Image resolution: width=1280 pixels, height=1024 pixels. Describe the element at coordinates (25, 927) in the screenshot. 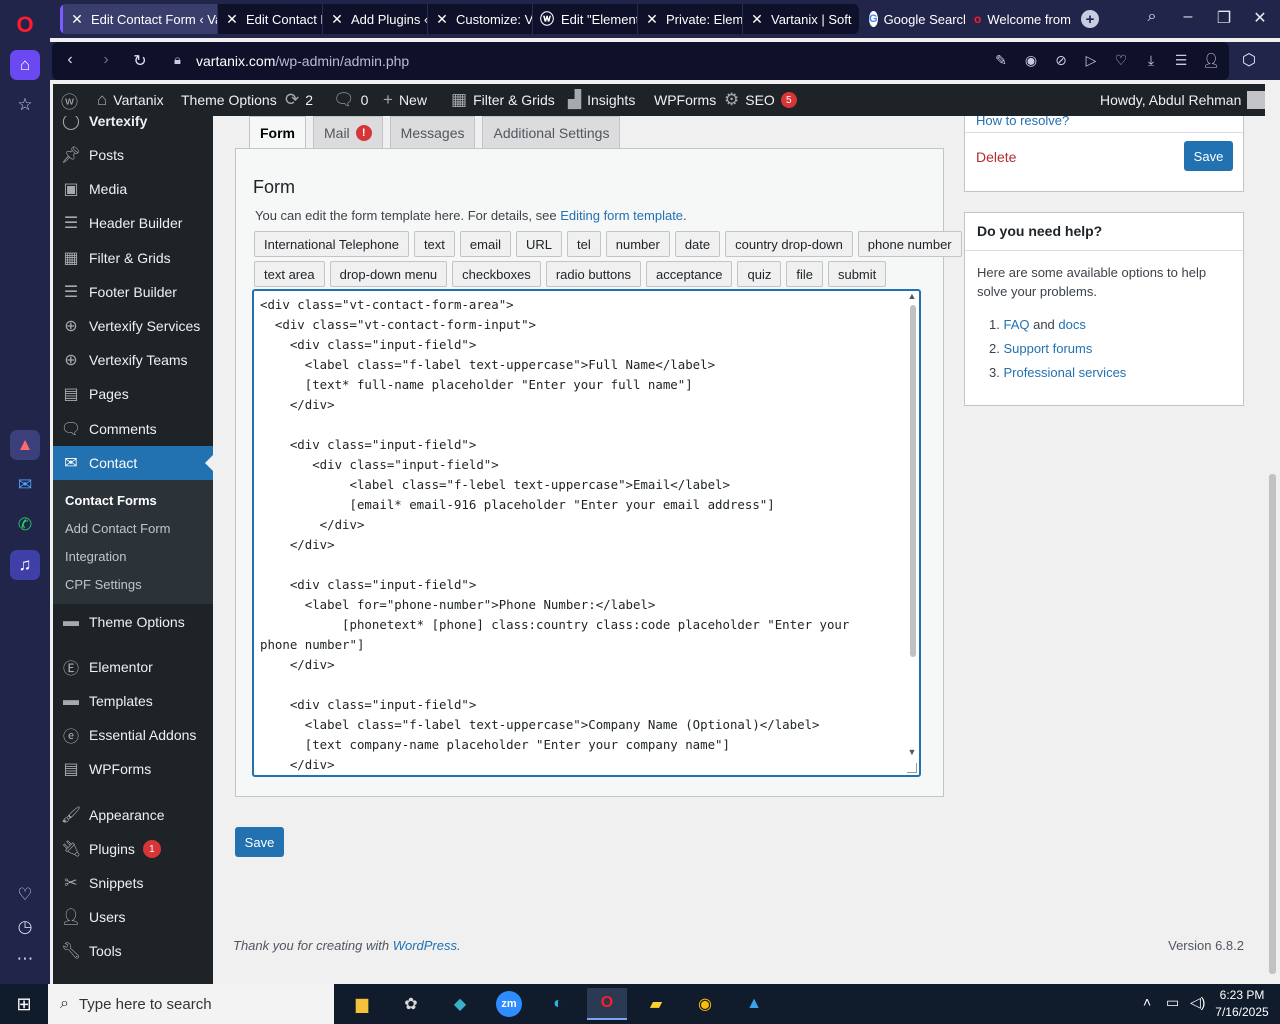

I see `history-icon: ◷` at that location.